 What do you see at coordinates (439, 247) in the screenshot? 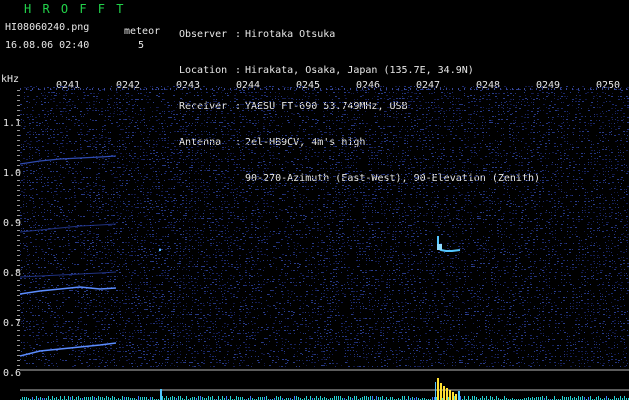
I see `meteor-echo-head` at bounding box center [439, 247].